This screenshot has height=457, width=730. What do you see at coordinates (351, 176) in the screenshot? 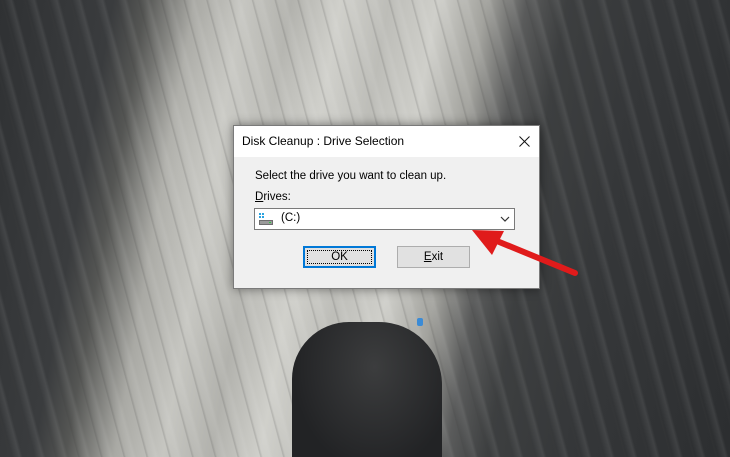
I see `instruction-text: Select the drive you want to clean up.` at bounding box center [351, 176].